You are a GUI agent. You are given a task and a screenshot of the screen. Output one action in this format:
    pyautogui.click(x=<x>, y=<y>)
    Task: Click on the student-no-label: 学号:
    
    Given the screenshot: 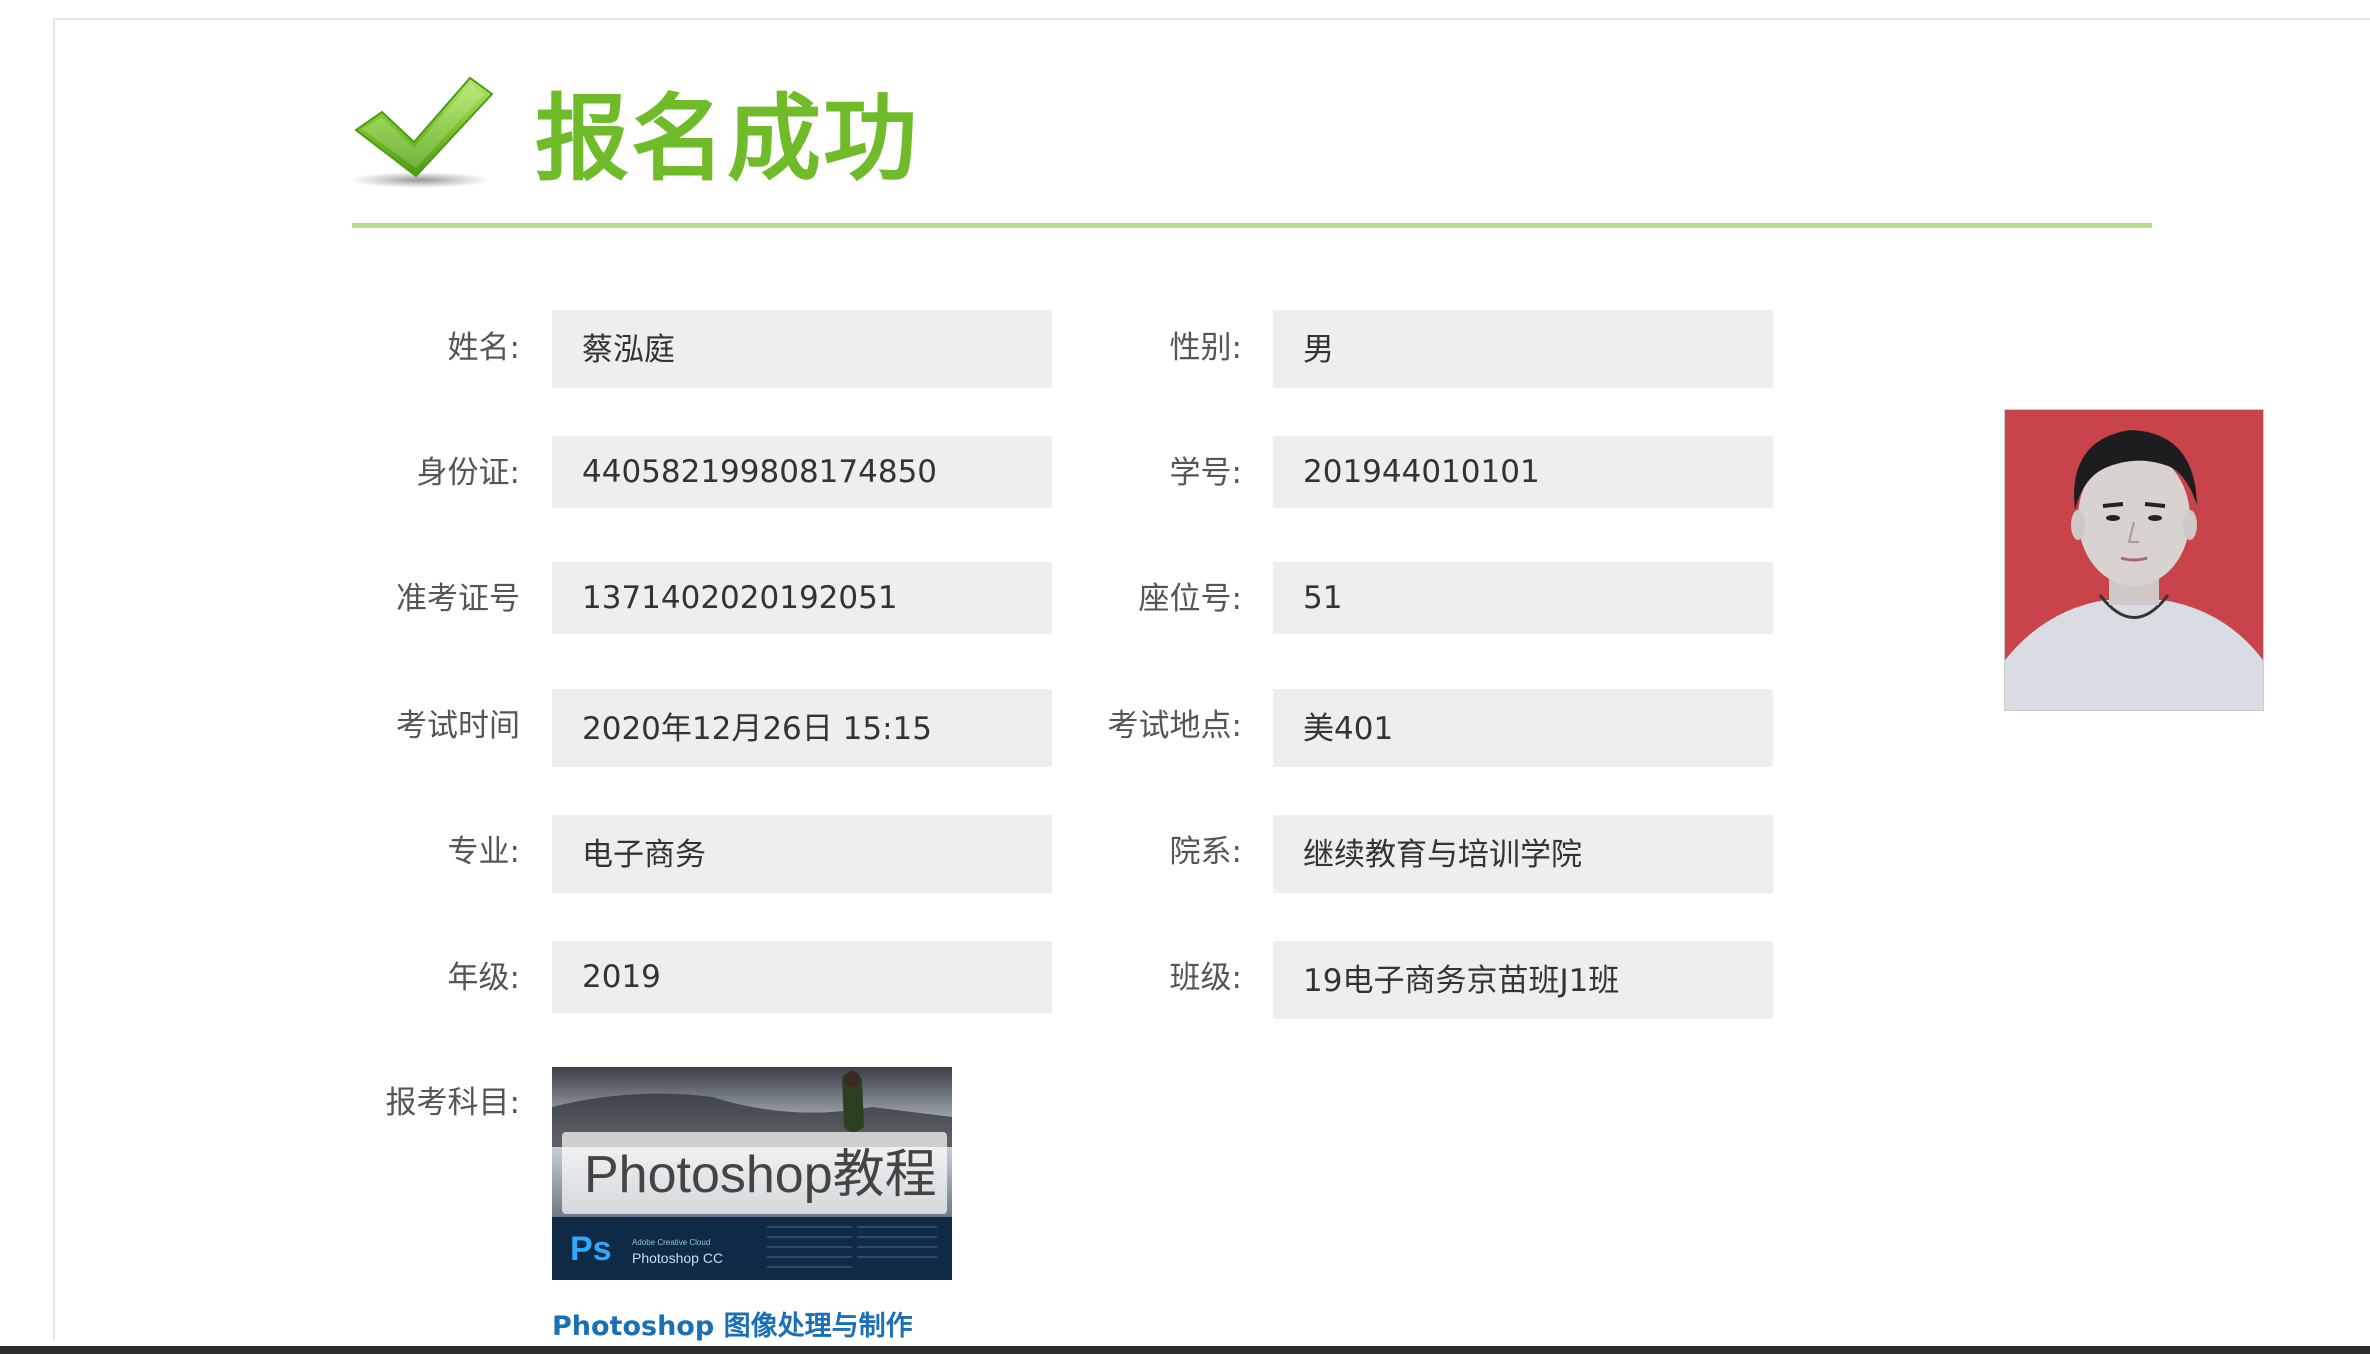 What is the action you would take?
    pyautogui.click(x=1205, y=473)
    